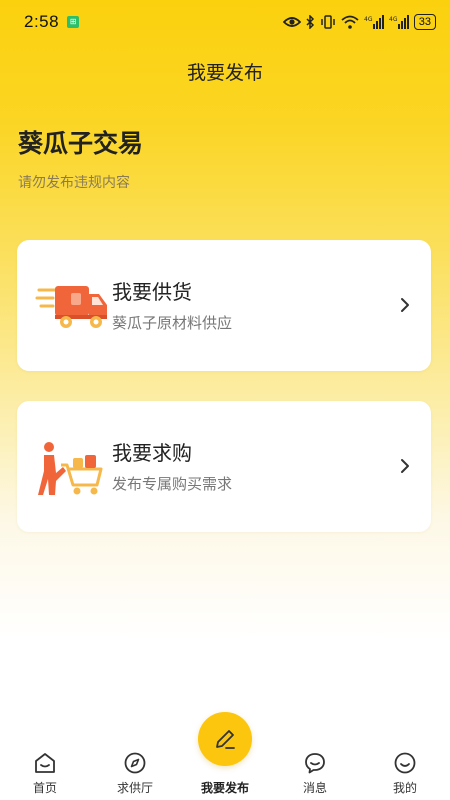 This screenshot has height=800, width=450. Describe the element at coordinates (172, 323) in the screenshot. I see `supply-card-desc: 葵瓜子原材料供应` at that location.